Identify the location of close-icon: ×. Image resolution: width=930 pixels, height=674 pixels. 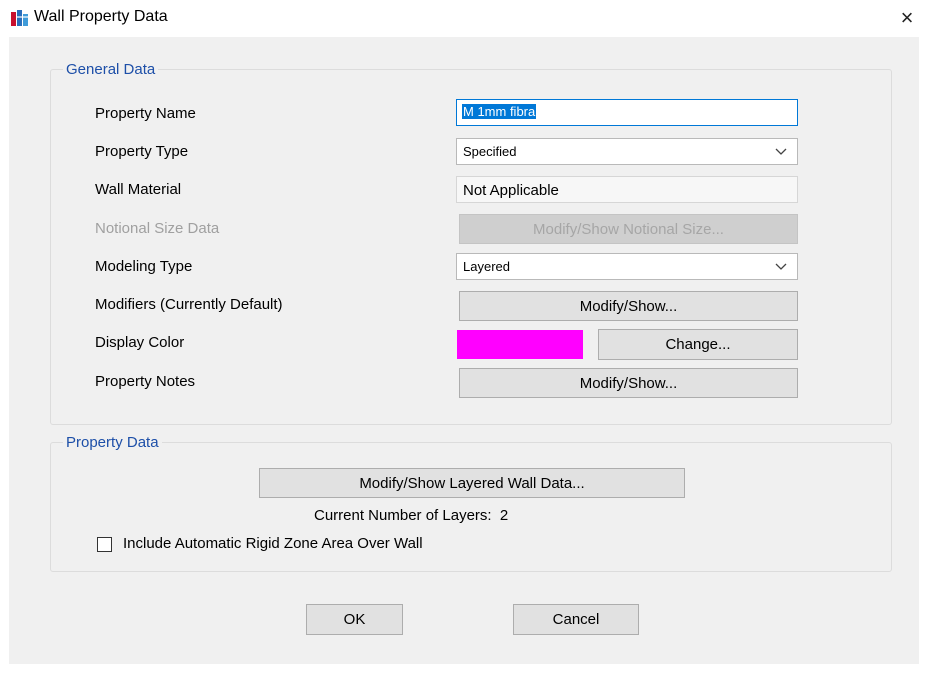
(907, 18).